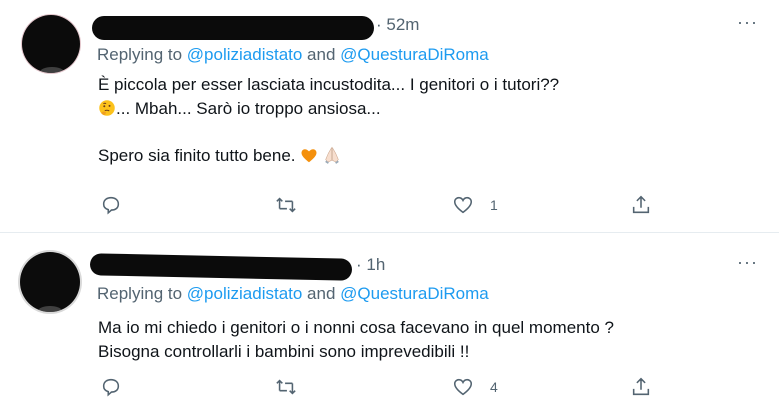  I want to click on tweet-text-line-3: Spero sia finito tutto bene., so click(197, 155).